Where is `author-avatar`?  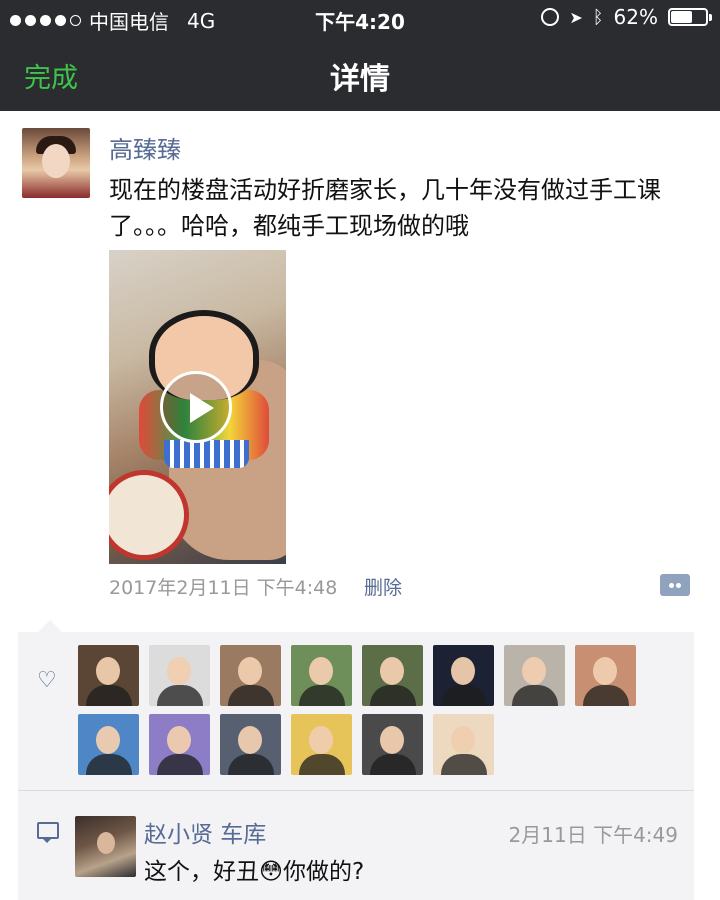
author-avatar is located at coordinates (56, 163).